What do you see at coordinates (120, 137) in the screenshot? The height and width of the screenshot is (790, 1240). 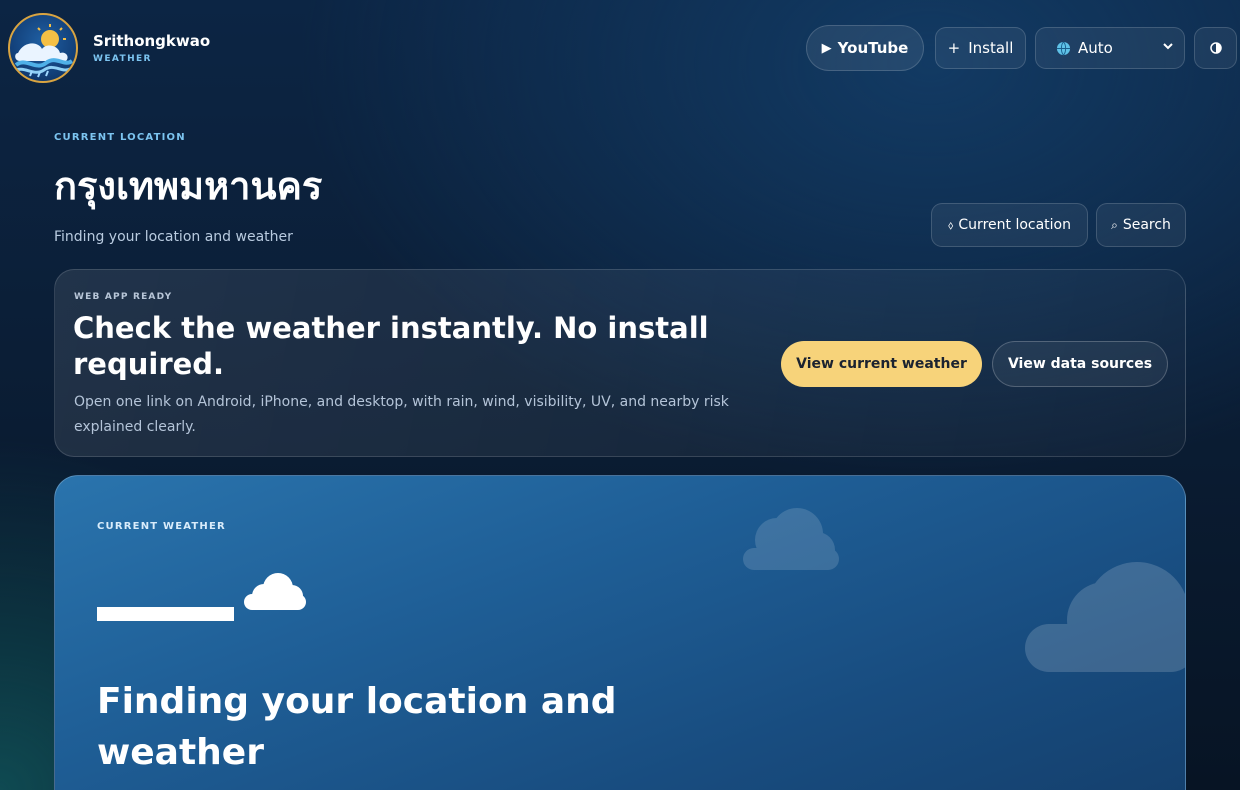 I see `location-eyebrow: CURRENT LOCATION` at bounding box center [120, 137].